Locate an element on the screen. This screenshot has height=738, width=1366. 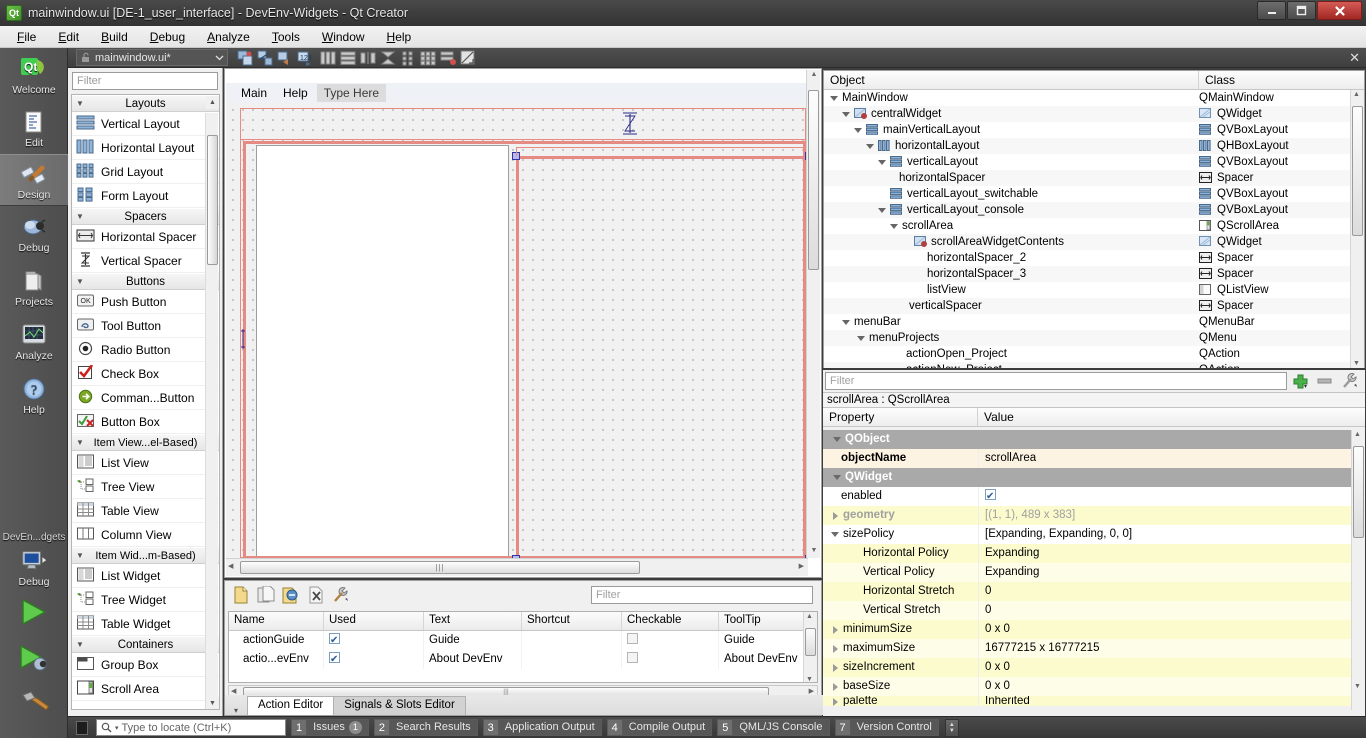
minus-icon is located at coordinates (1325, 381).